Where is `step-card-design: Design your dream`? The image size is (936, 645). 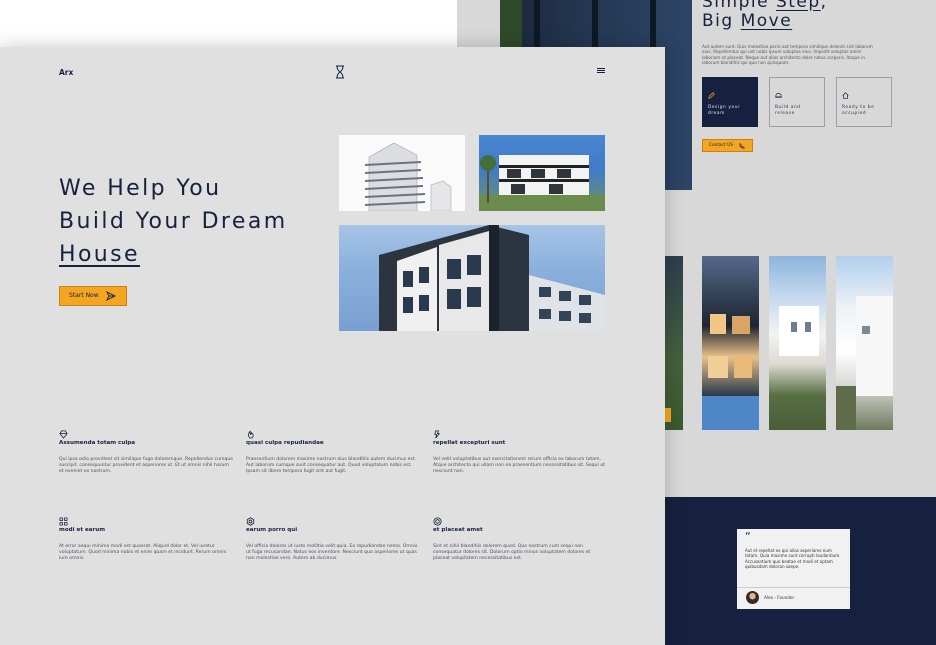 step-card-design: Design your dream is located at coordinates (730, 102).